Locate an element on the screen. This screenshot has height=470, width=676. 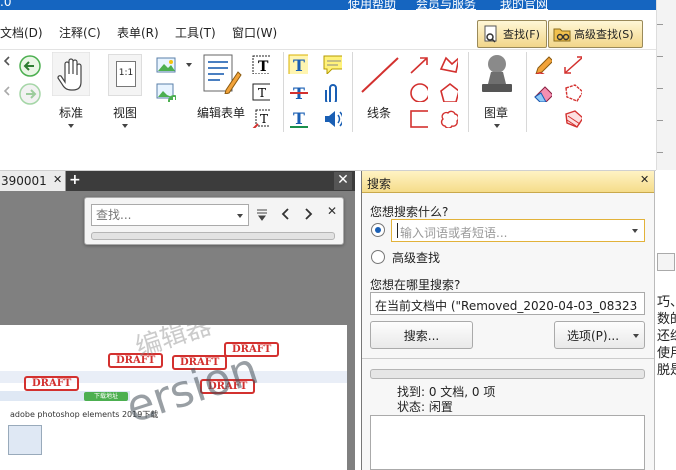
dimension-icon is located at coordinates (572, 64).